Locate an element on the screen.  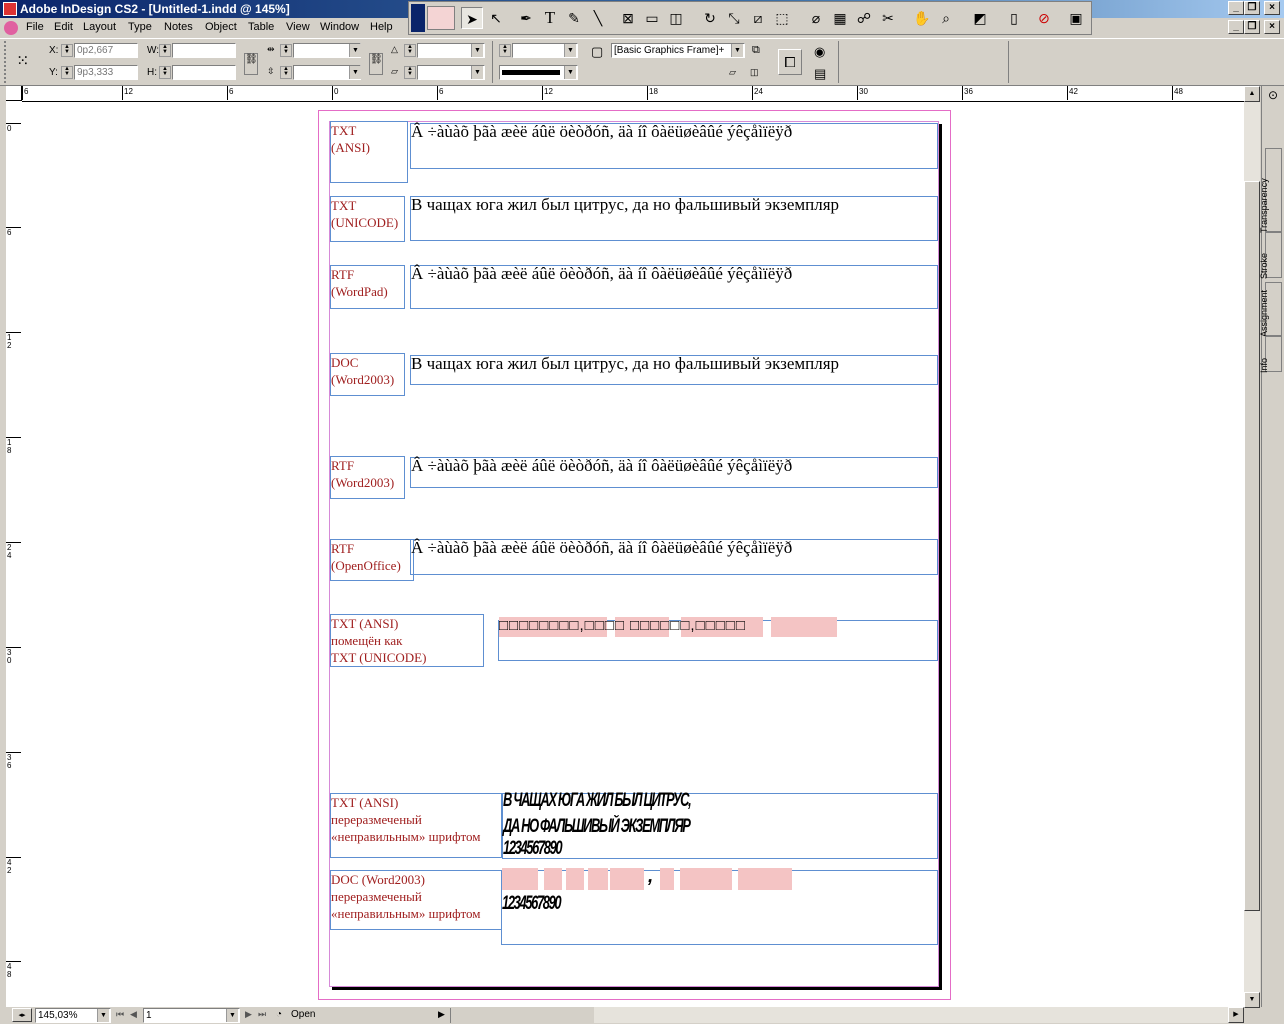
label-frame: TXT (ANSI) помещён как TXT (UNICODE) is located at coordinates (407, 640).